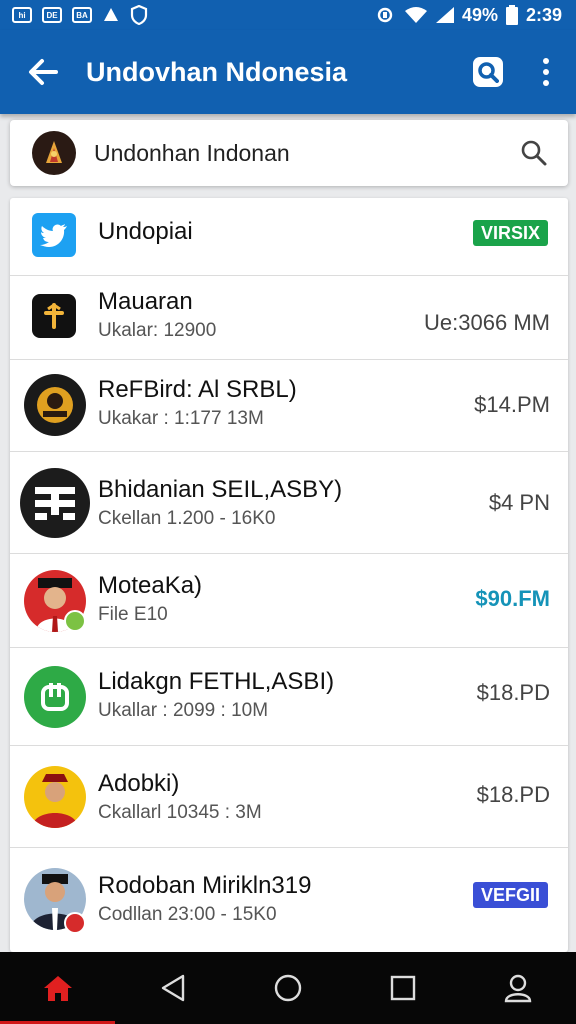  I want to click on item-text: Undopiai, so click(145, 232).